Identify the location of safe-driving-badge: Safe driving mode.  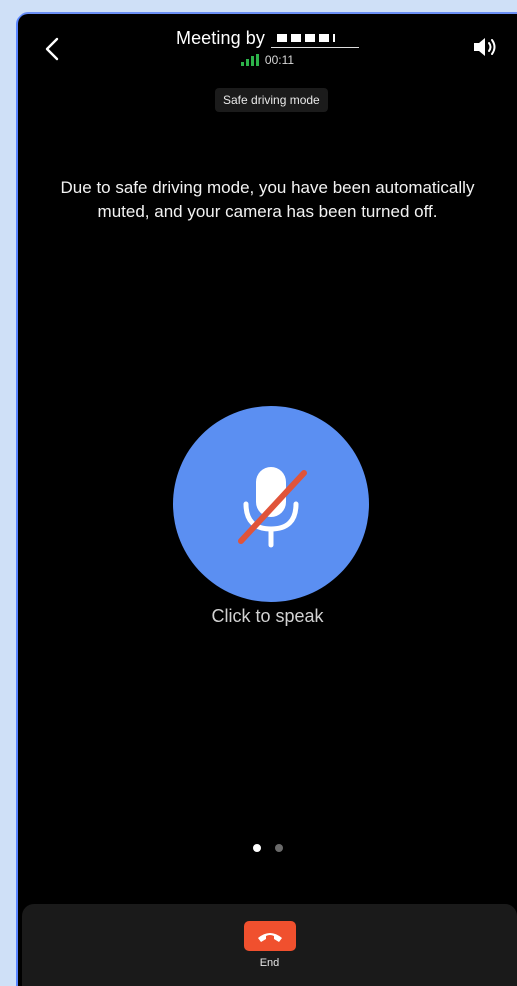
(271, 100).